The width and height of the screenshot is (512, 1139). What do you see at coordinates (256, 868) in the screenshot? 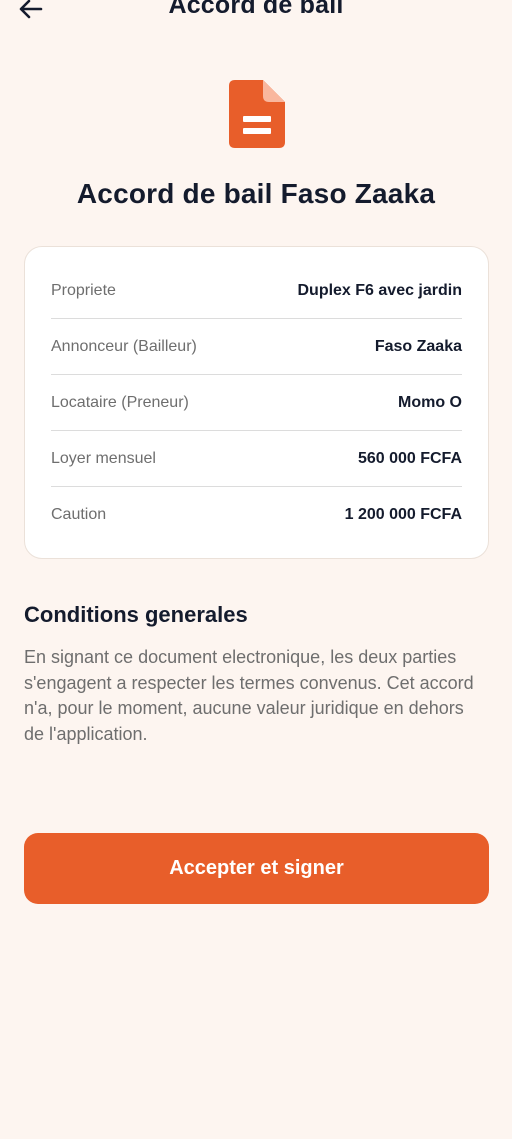
I see `accept-and-sign-button: Accepter et signer` at bounding box center [256, 868].